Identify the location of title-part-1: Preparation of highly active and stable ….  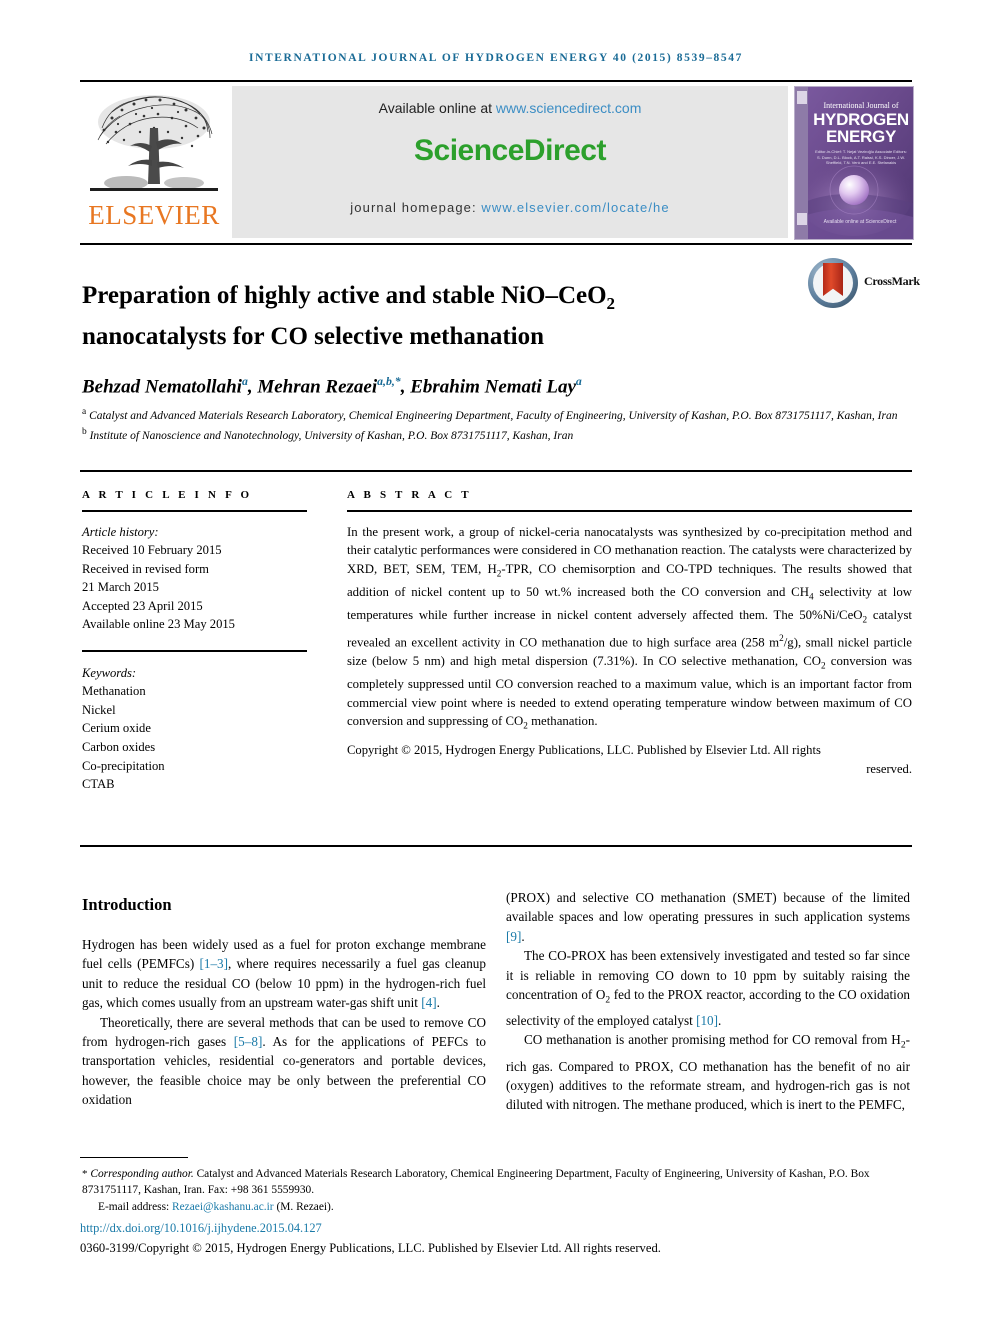
(314, 295).